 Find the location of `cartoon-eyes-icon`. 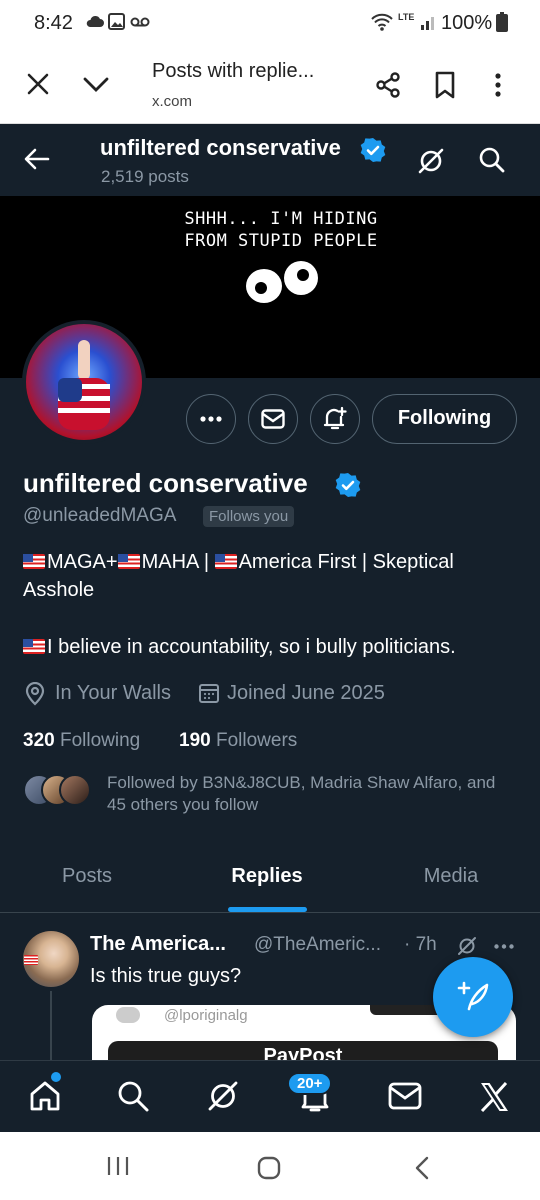

cartoon-eyes-icon is located at coordinates (281, 282).